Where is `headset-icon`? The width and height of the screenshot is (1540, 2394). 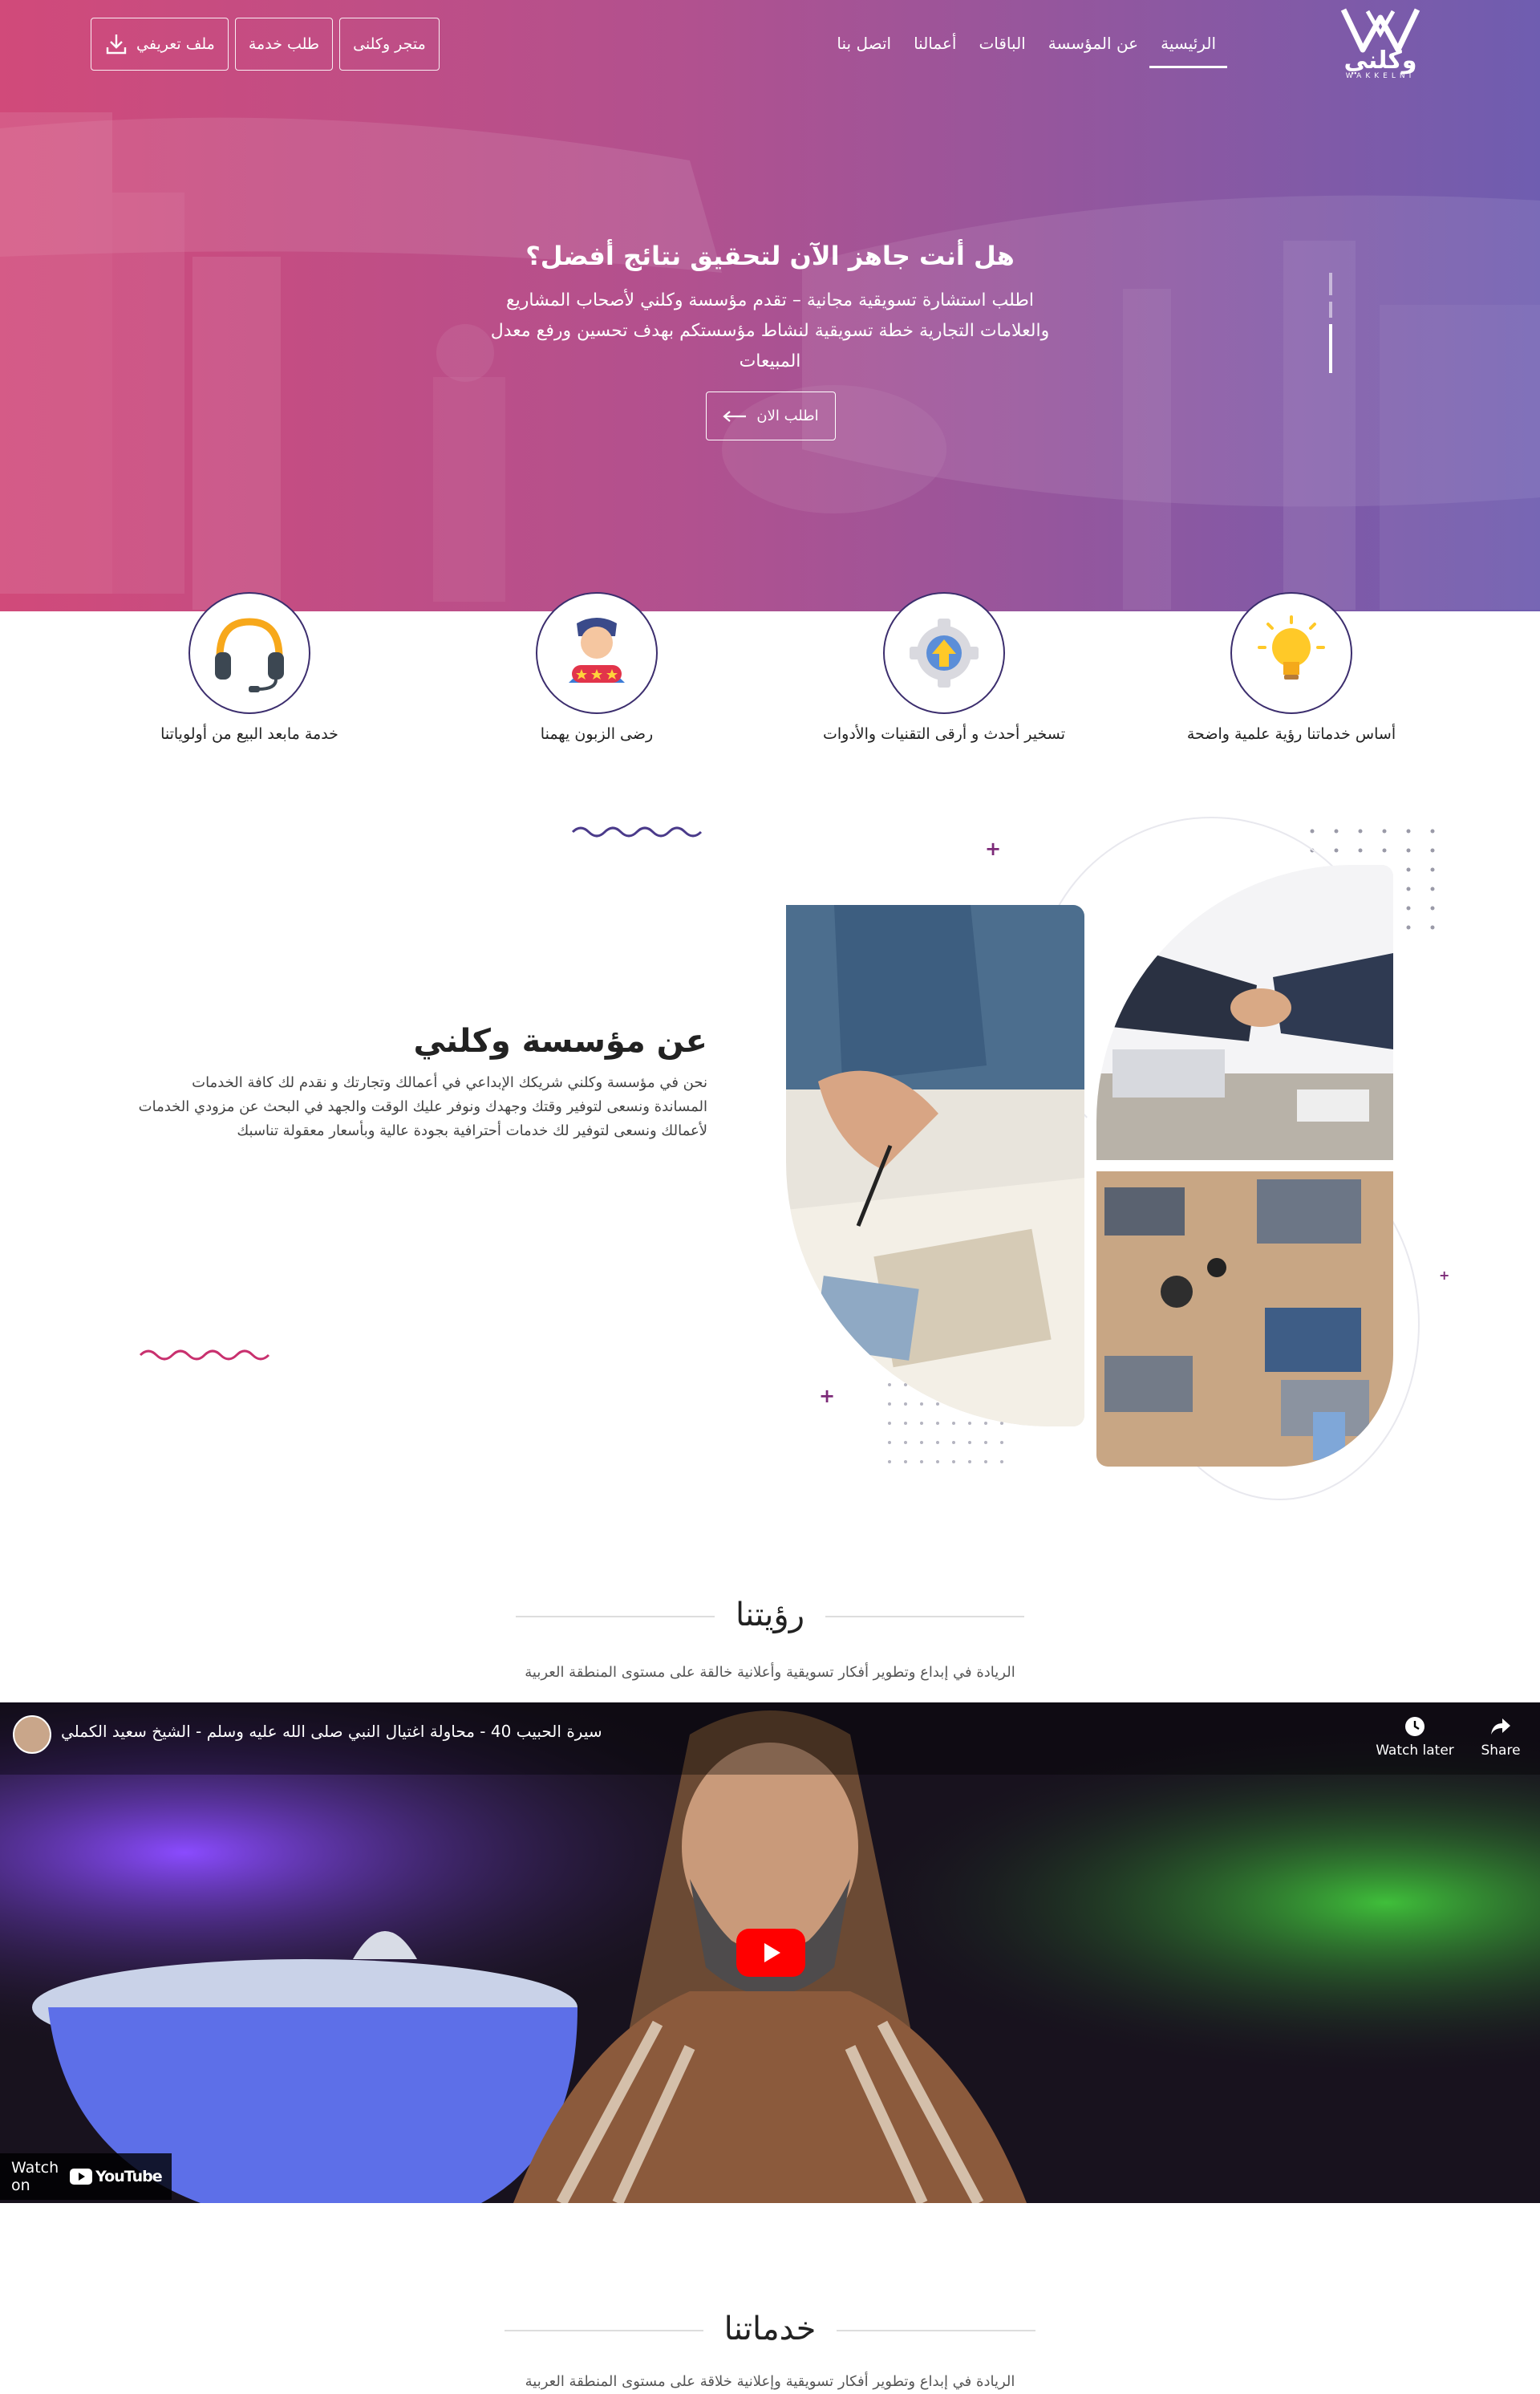
headset-icon is located at coordinates (250, 655).